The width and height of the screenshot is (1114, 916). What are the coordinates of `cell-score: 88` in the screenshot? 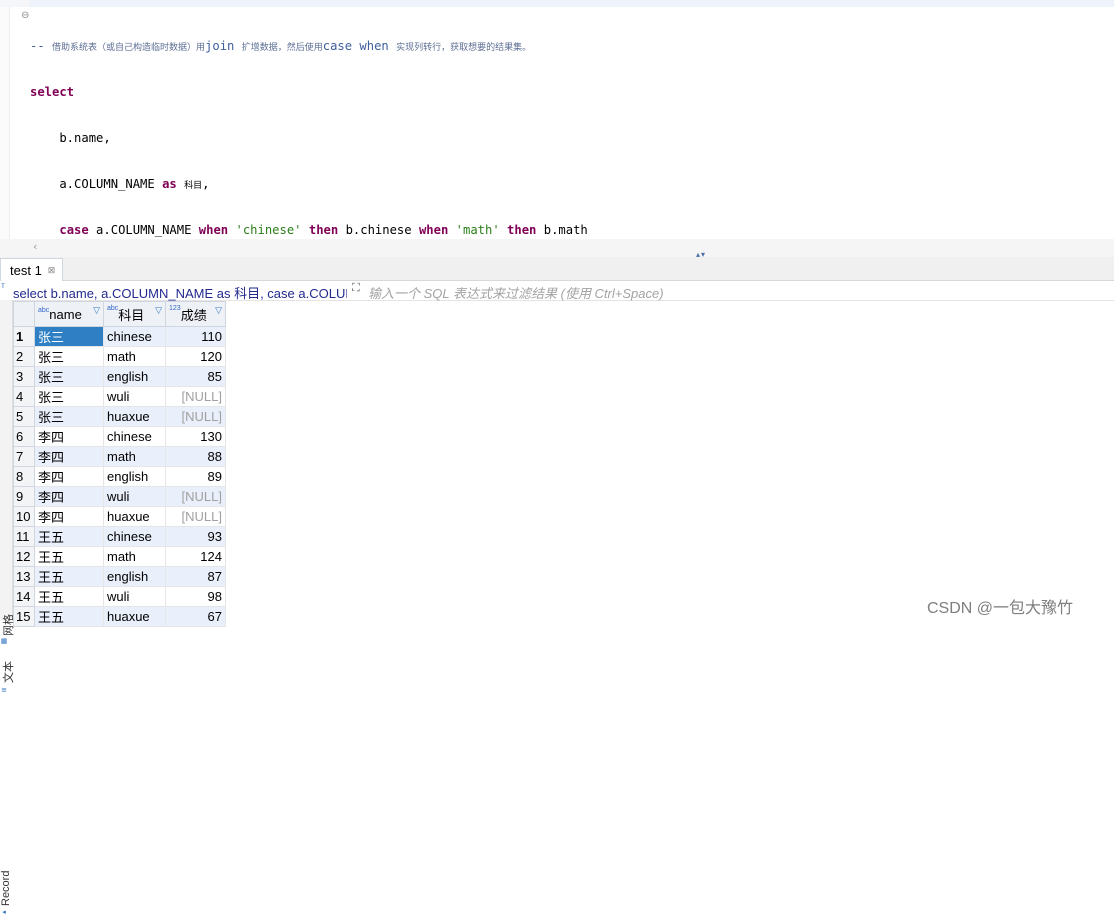 It's located at (195, 456).